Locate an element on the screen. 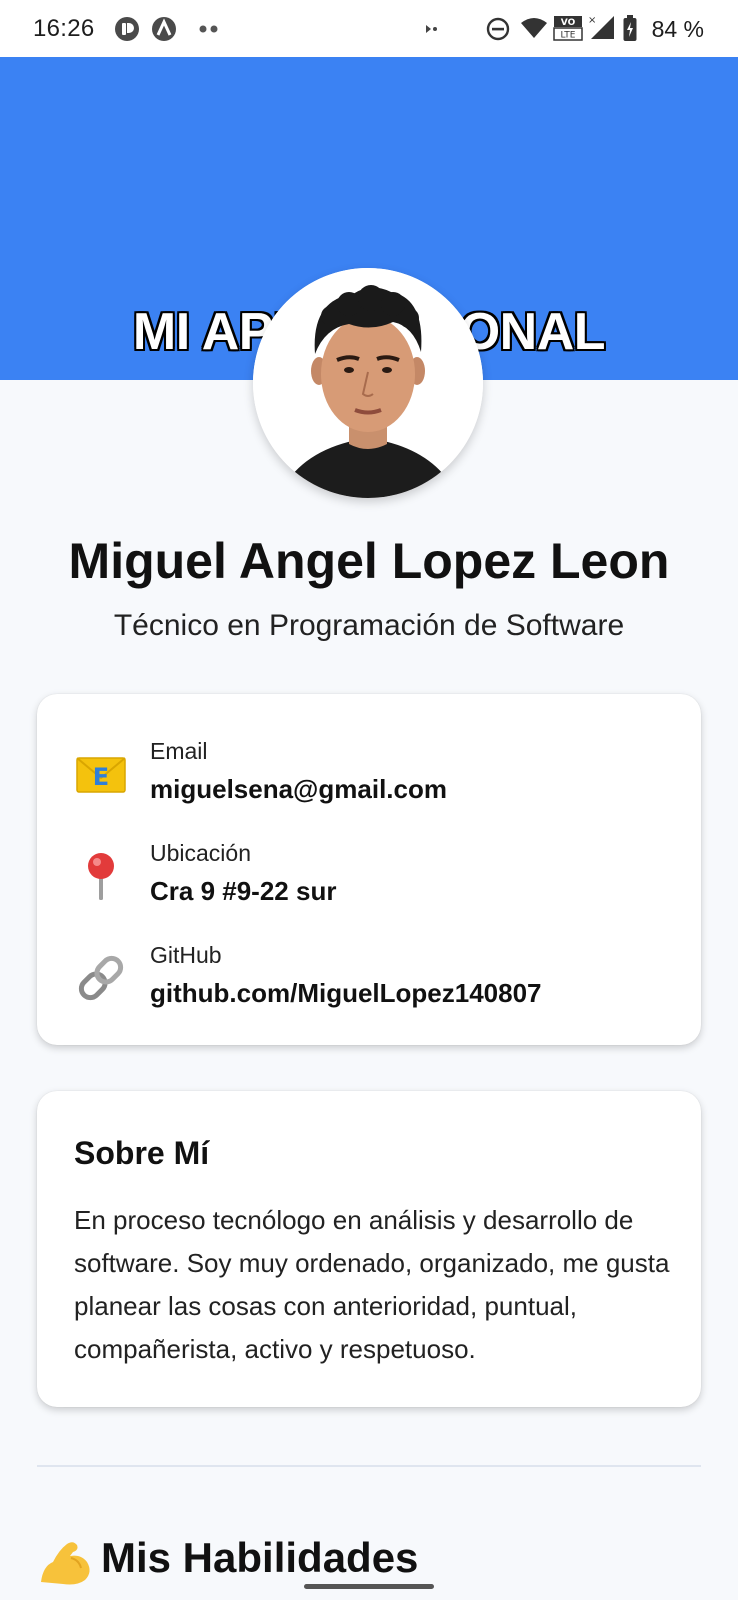 This screenshot has width=738, height=1600. contact-label-location: Ubicación is located at coordinates (200, 853).